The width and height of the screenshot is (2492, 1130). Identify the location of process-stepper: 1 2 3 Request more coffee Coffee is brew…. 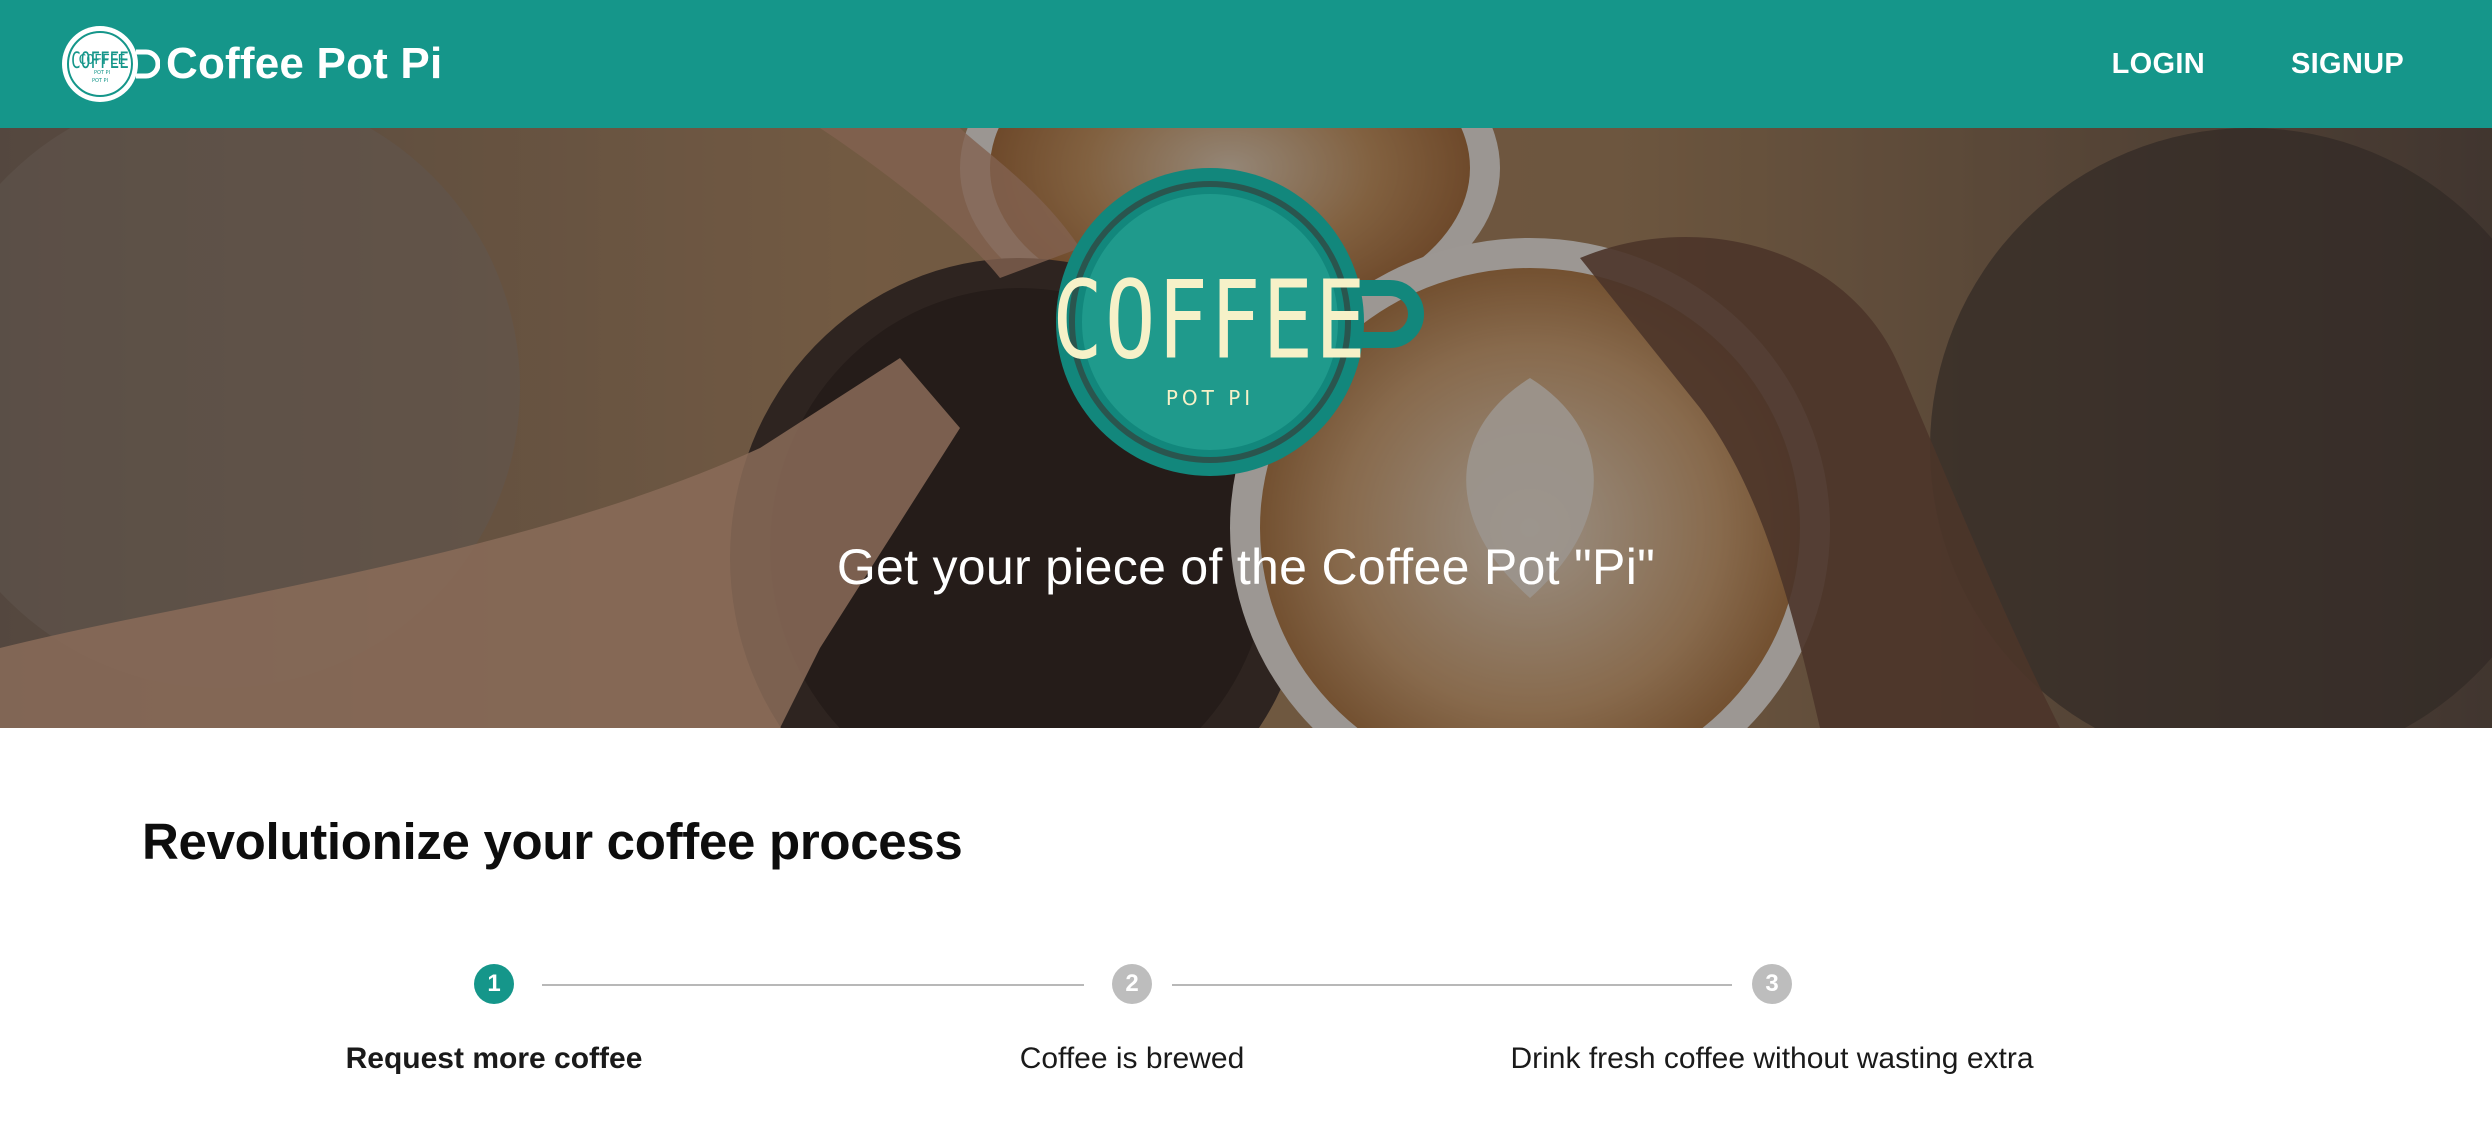
(1246, 1028).